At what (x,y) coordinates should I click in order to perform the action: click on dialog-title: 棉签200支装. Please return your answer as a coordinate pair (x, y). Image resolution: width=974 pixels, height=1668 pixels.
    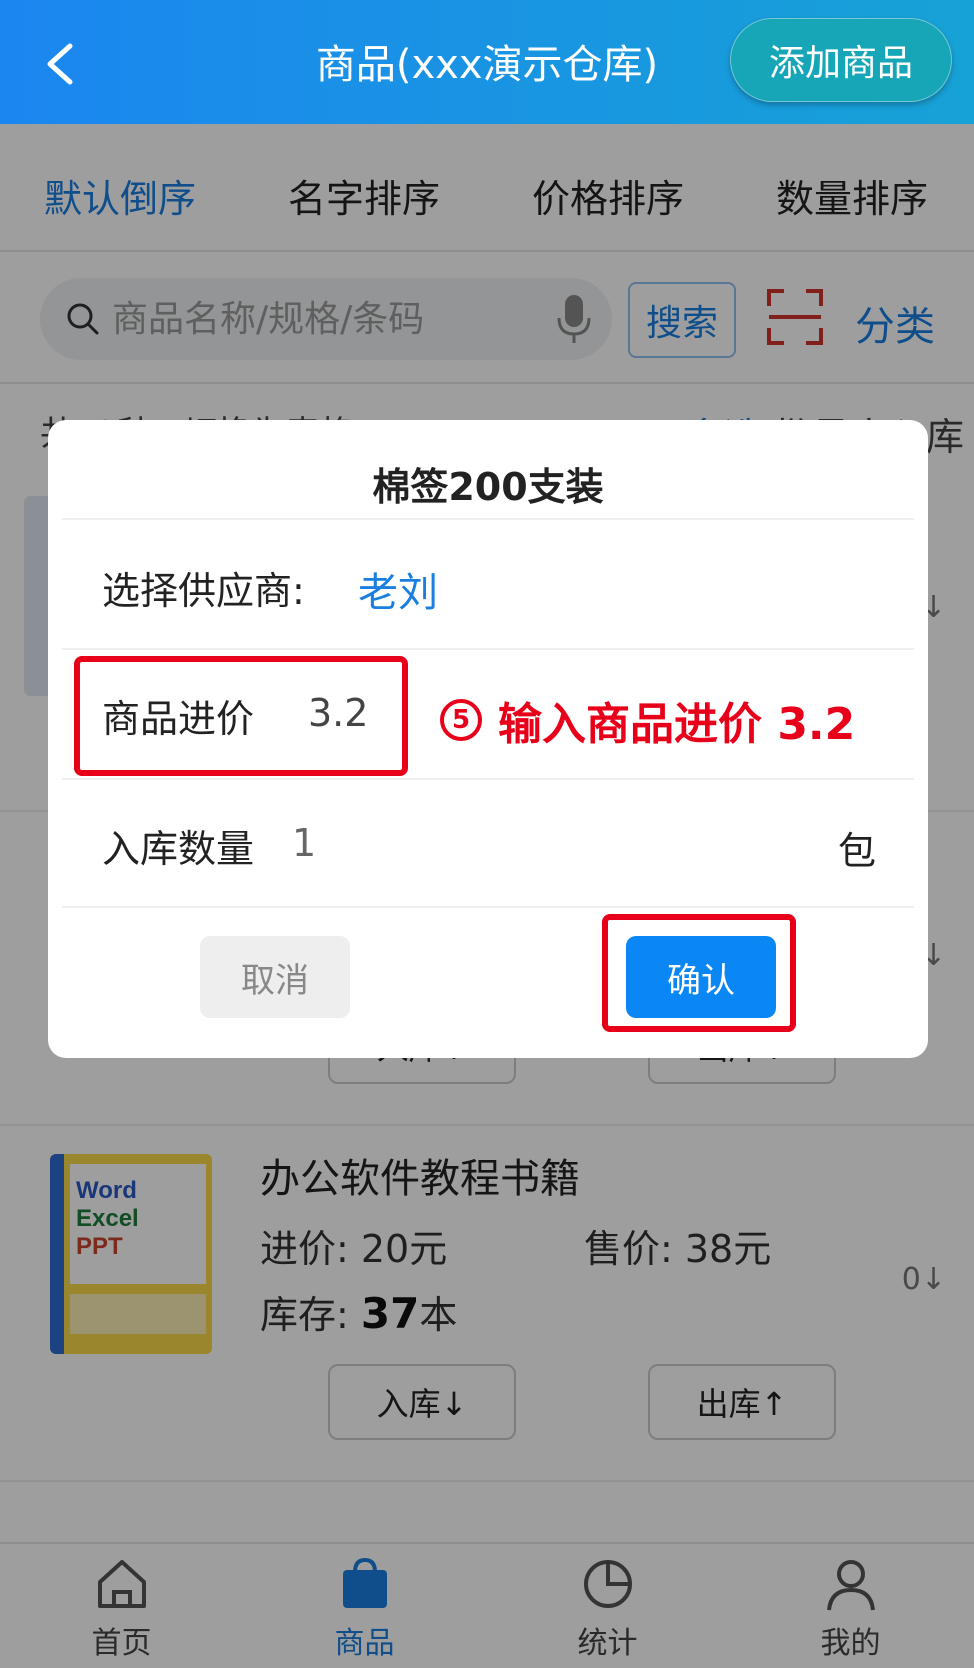
    Looking at the image, I should click on (488, 487).